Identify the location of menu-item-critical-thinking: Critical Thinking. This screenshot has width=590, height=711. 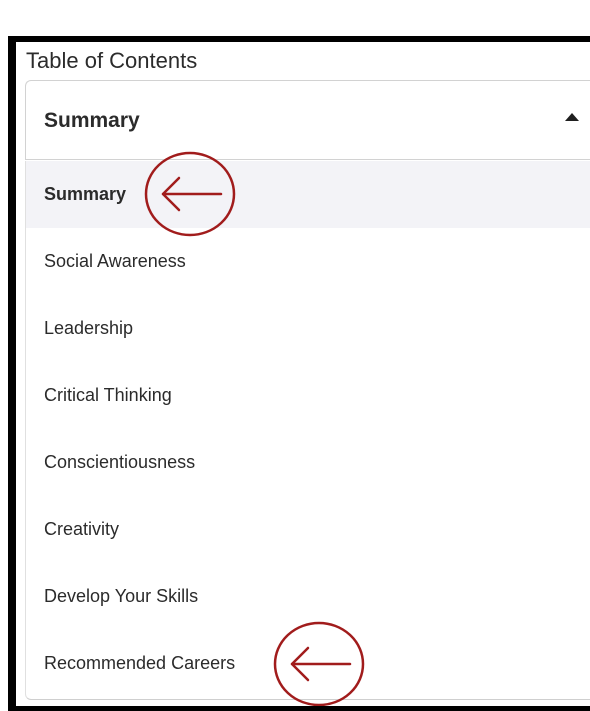
(308, 395).